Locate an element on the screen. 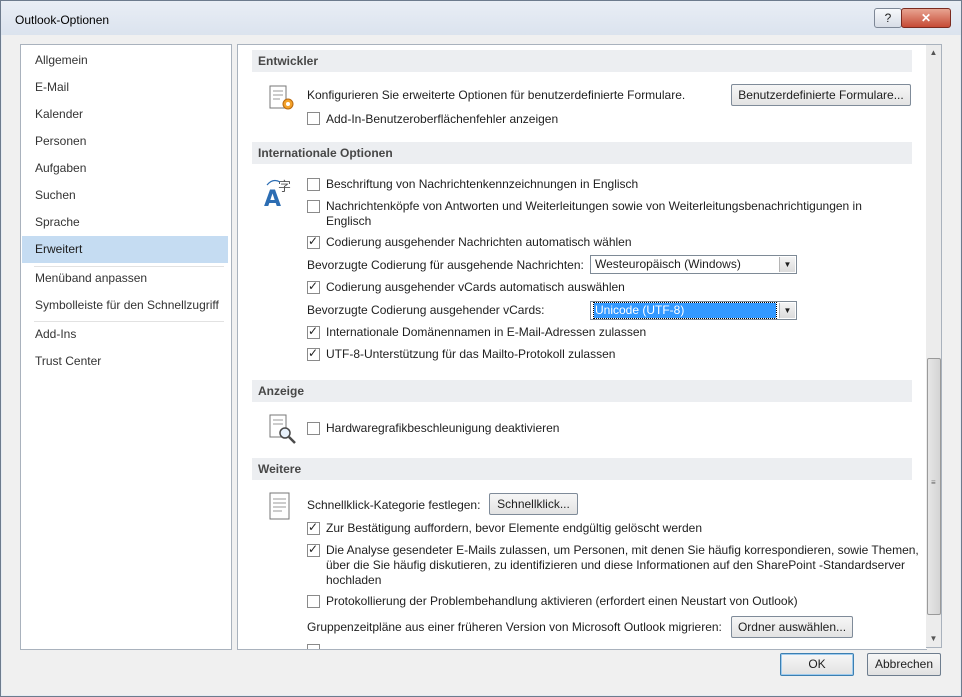  vertical-scrollbar: ▲ ≡ ▼ is located at coordinates (934, 346).